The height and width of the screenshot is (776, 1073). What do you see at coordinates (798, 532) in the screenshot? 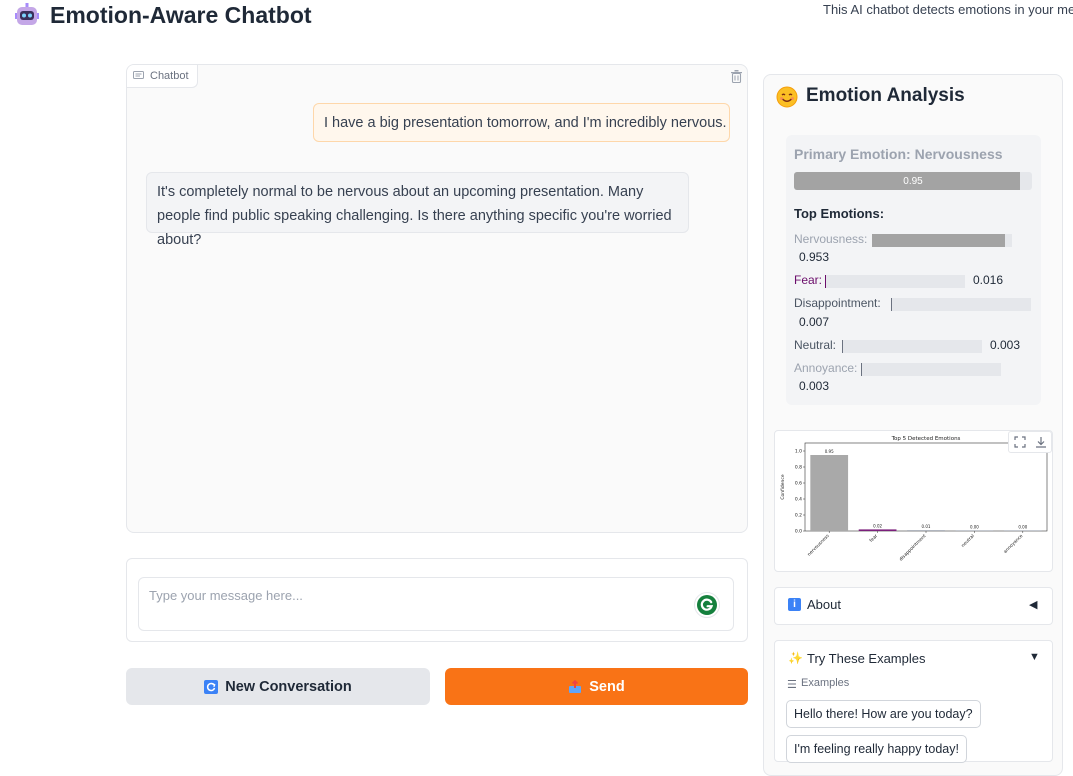
I see `y-tick-label: 0.0` at bounding box center [798, 532].